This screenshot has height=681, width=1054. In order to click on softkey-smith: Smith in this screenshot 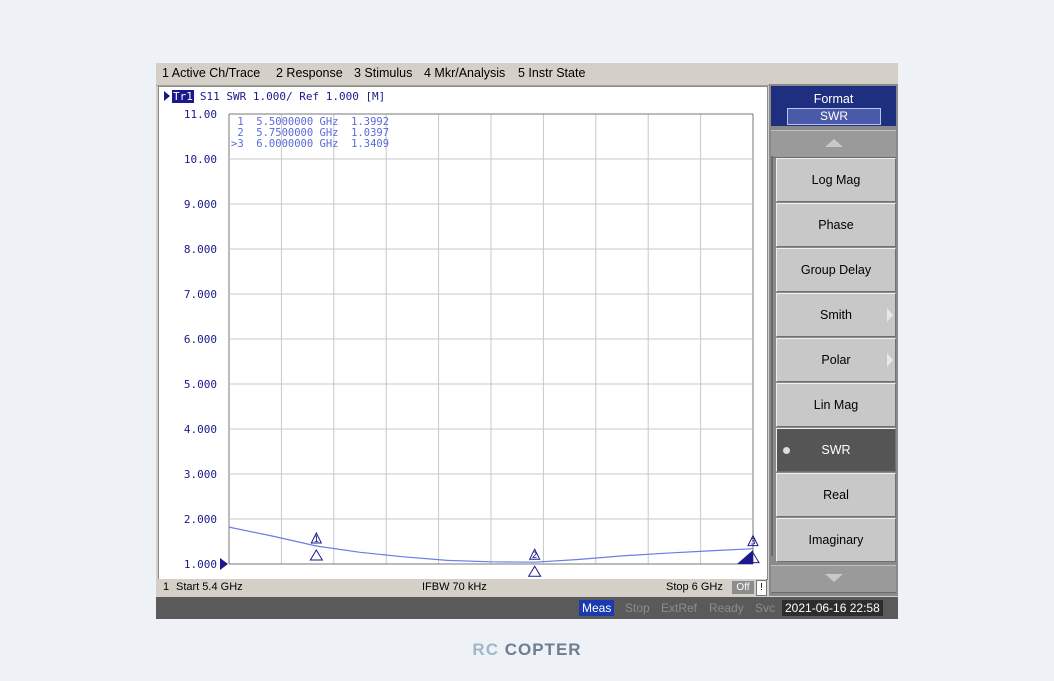, I will do `click(836, 315)`.